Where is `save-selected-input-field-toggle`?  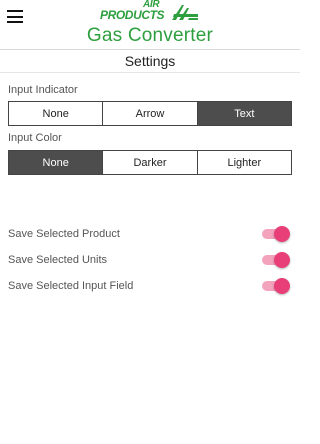
save-selected-input-field-toggle is located at coordinates (276, 286).